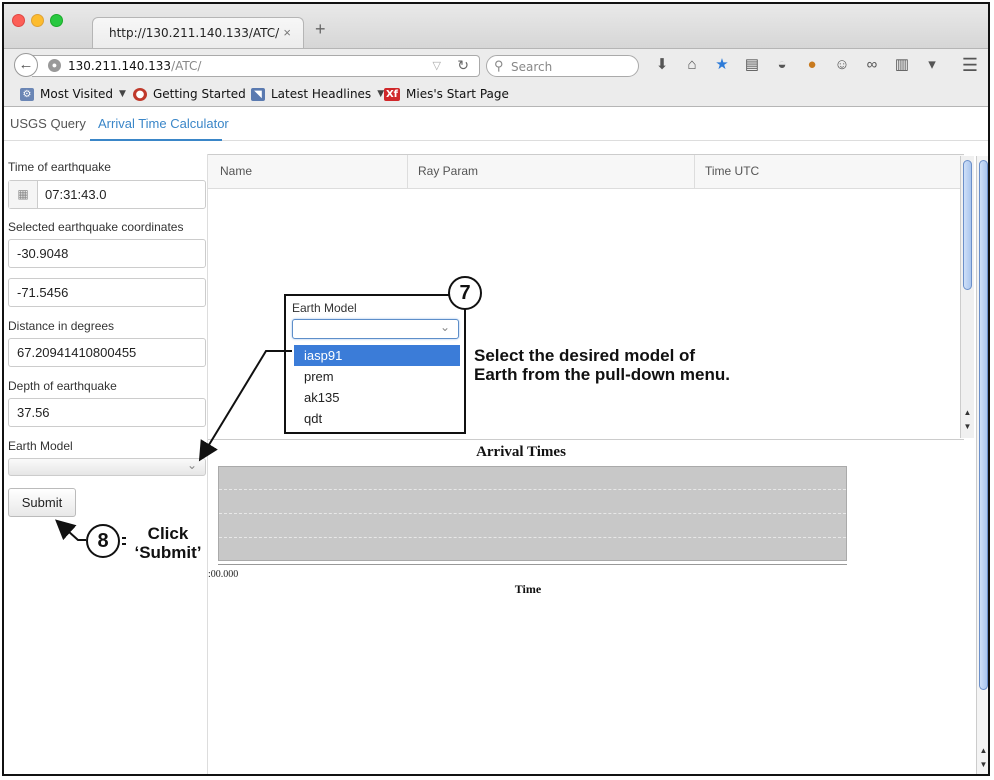  Describe the element at coordinates (70, 530) in the screenshot. I see `arrow-to-submit-button` at that location.